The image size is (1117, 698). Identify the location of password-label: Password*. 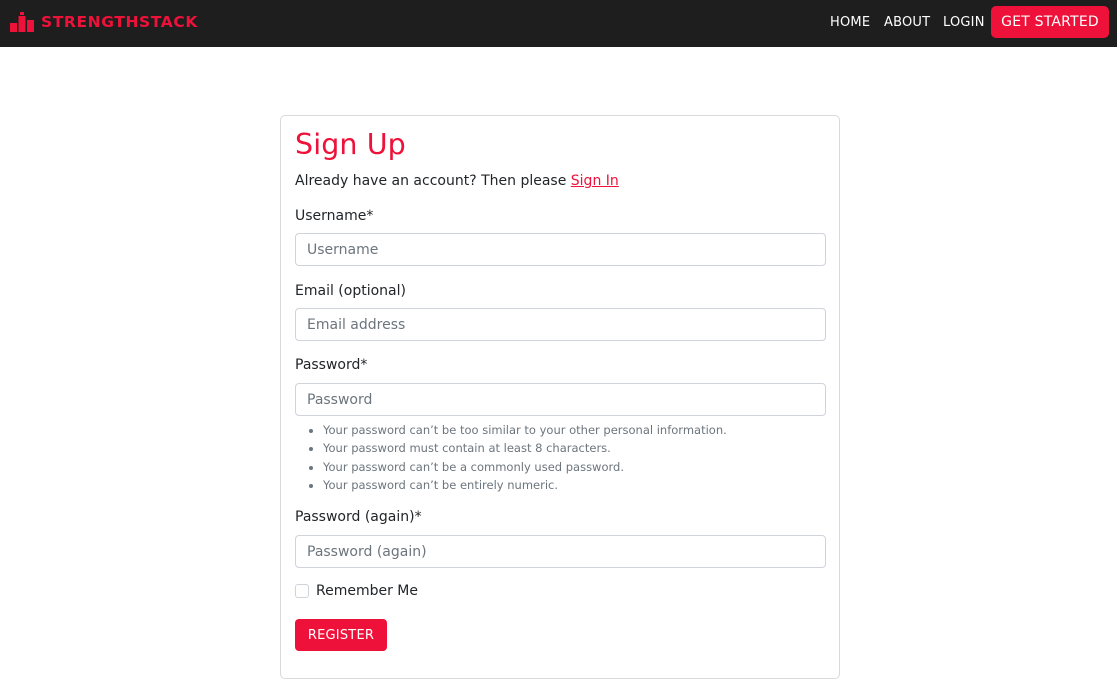
(331, 365).